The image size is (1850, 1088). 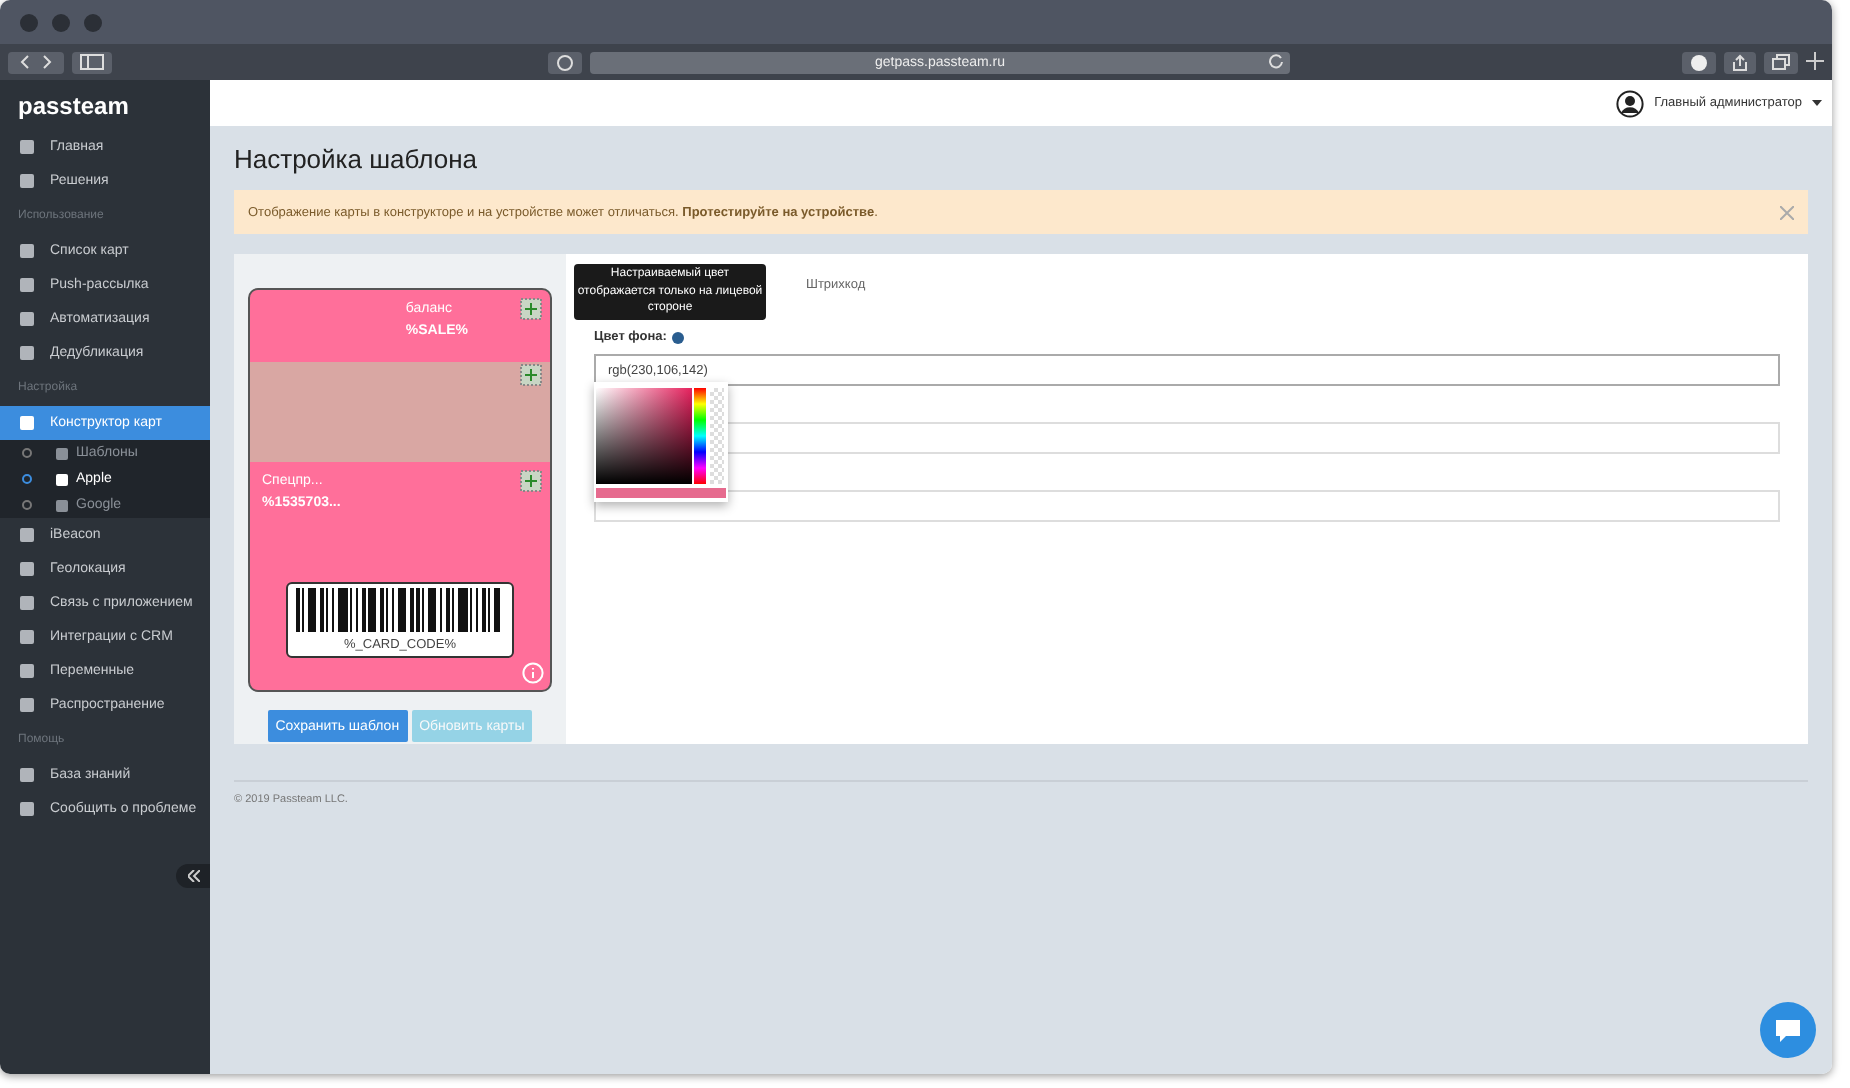 What do you see at coordinates (27, 423) in the screenshot?
I see `menu-icon` at bounding box center [27, 423].